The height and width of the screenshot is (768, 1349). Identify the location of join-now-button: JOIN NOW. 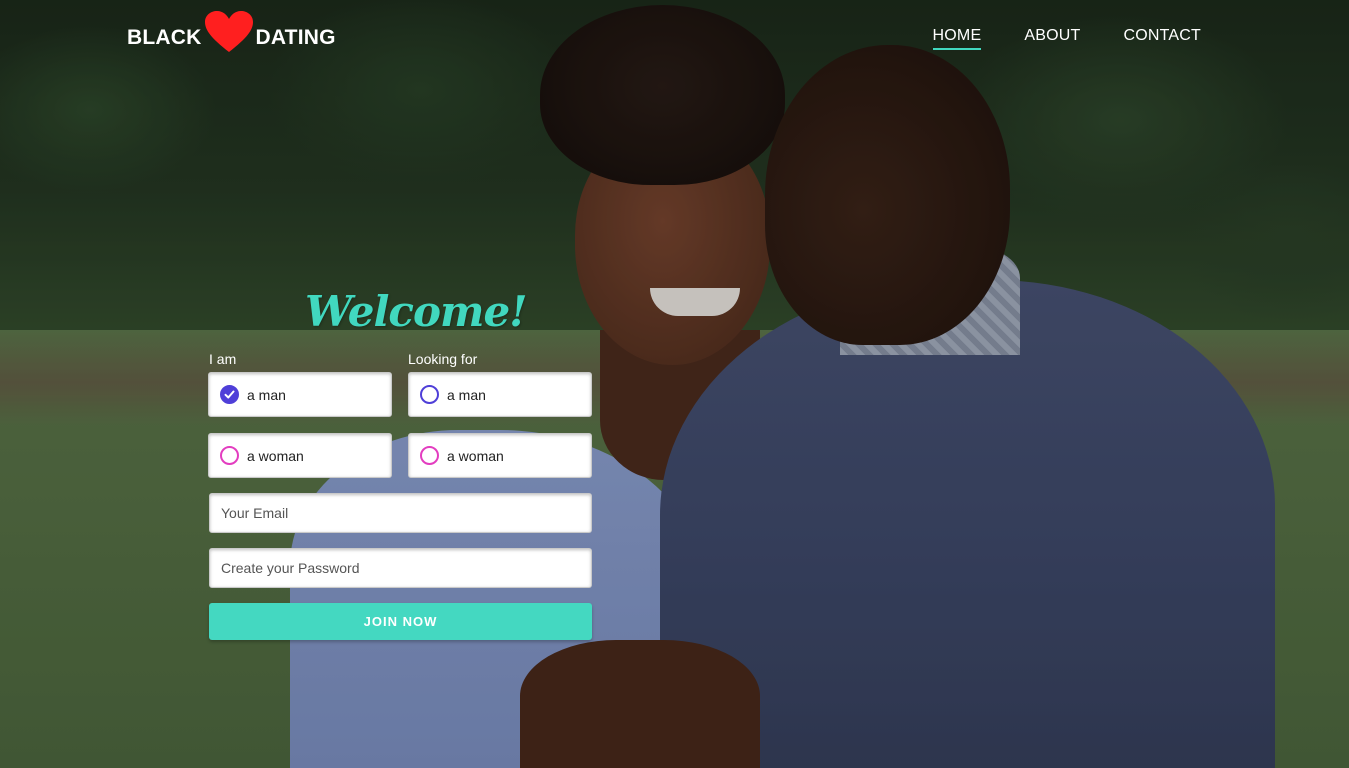
(400, 621).